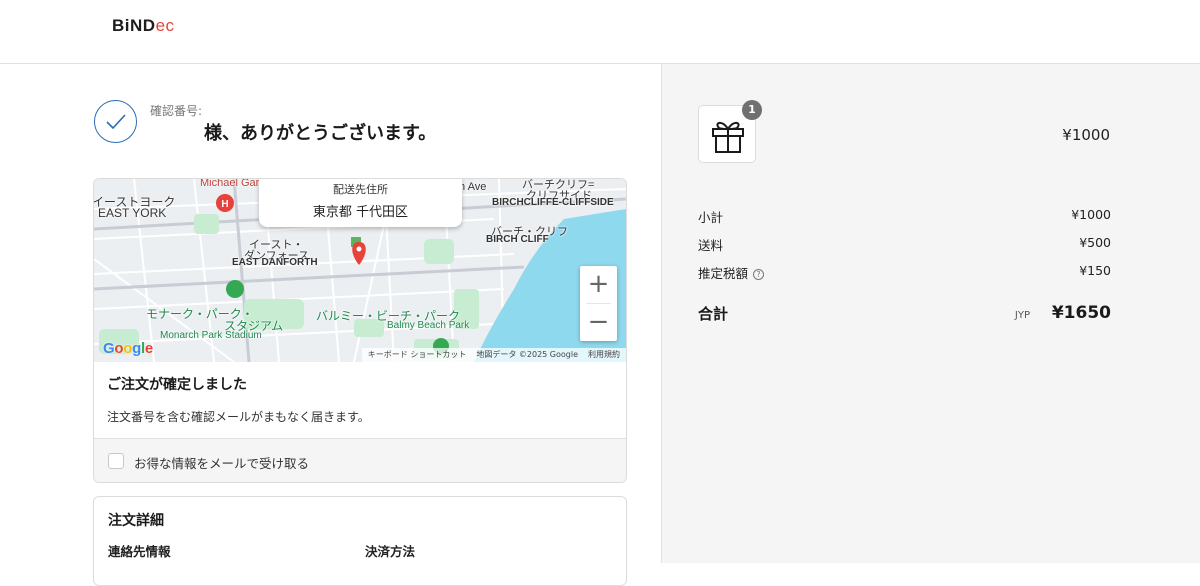  I want to click on map-label: BIRCH CLIFF, so click(517, 239).